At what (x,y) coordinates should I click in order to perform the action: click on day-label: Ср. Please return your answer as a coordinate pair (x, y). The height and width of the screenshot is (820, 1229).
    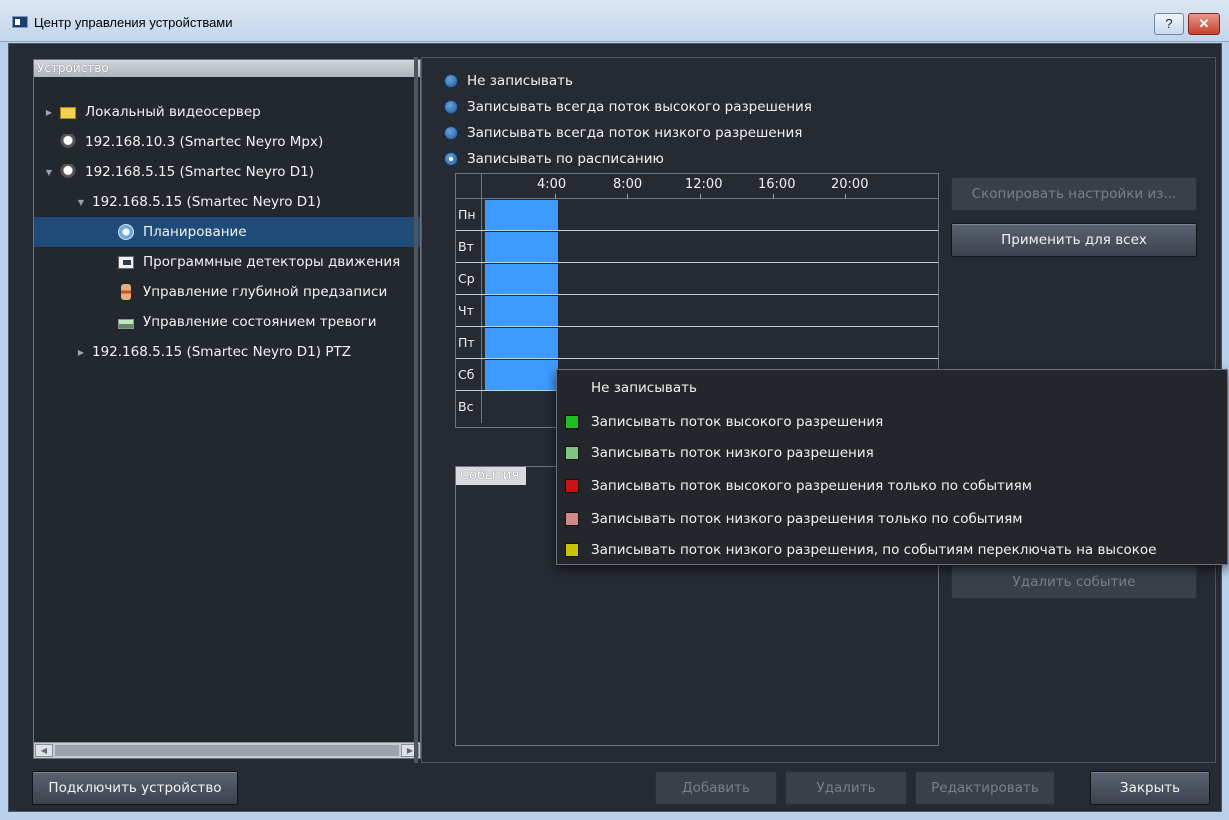
    Looking at the image, I should click on (469, 278).